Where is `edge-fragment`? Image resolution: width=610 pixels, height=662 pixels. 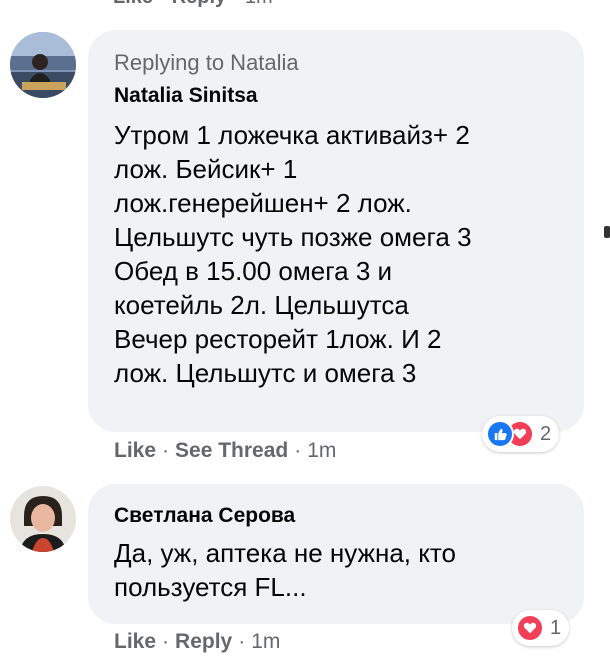
edge-fragment is located at coordinates (607, 232).